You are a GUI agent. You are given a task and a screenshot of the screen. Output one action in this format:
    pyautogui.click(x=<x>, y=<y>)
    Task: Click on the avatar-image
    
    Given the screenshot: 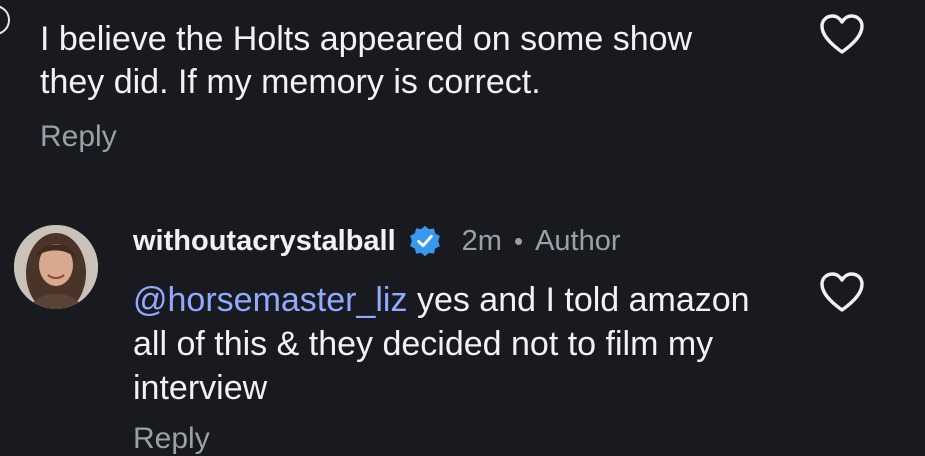 What is the action you would take?
    pyautogui.click(x=56, y=267)
    